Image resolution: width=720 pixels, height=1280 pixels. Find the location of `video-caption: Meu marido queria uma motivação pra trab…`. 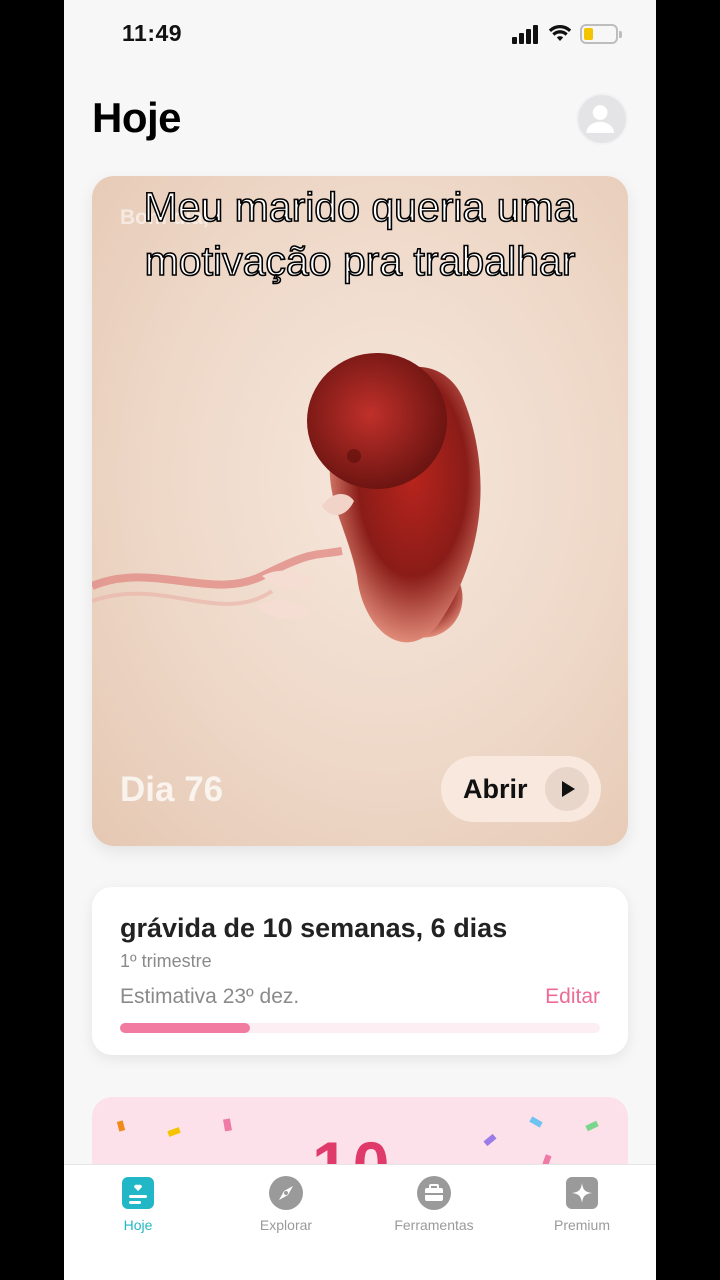

video-caption: Meu marido queria uma motivação pra trab… is located at coordinates (360, 234).